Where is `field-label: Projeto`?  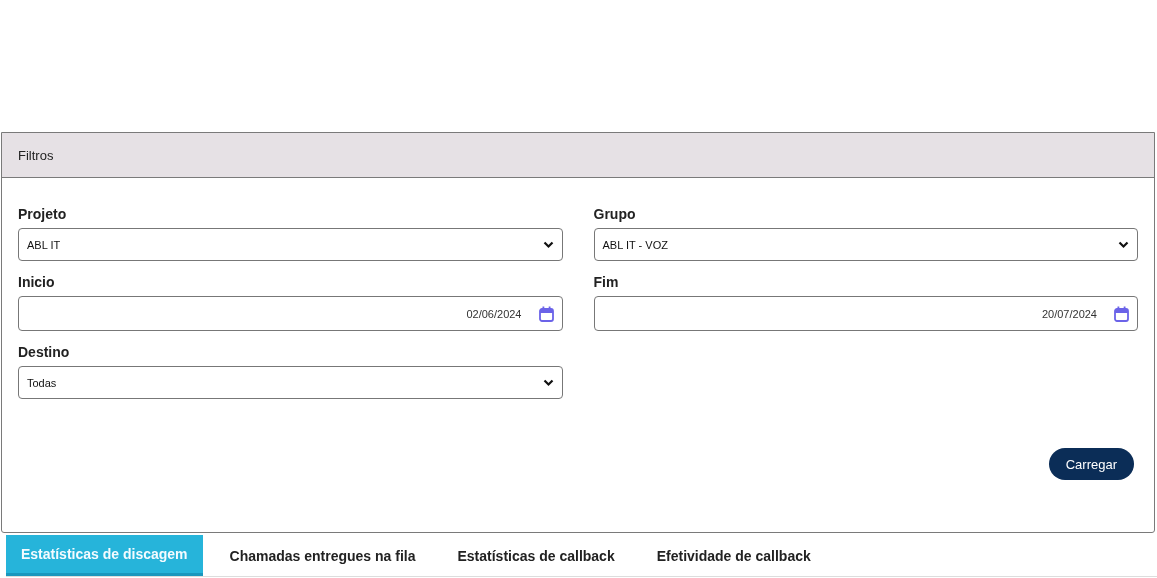 field-label: Projeto is located at coordinates (42, 214).